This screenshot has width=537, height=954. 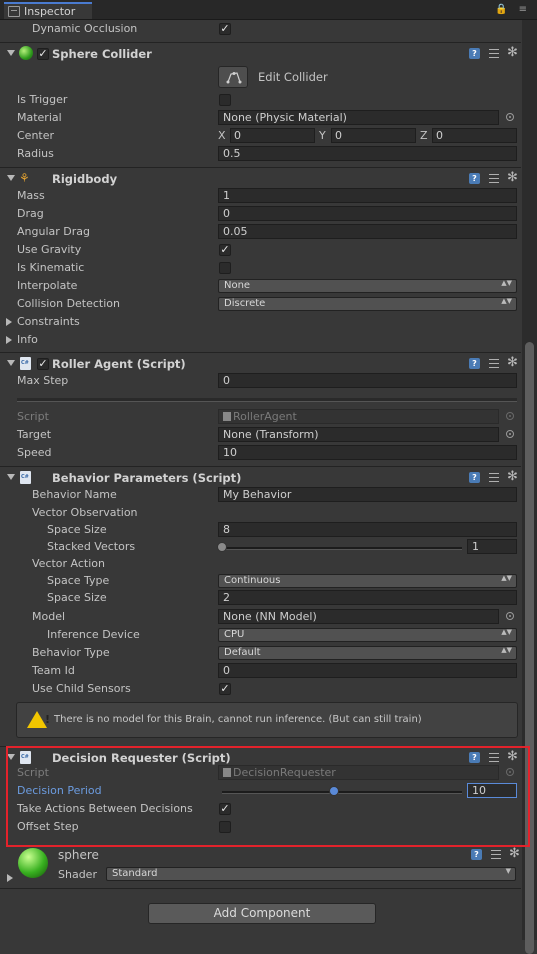 I want to click on target-row: Target None (Transform), so click(x=260, y=435).